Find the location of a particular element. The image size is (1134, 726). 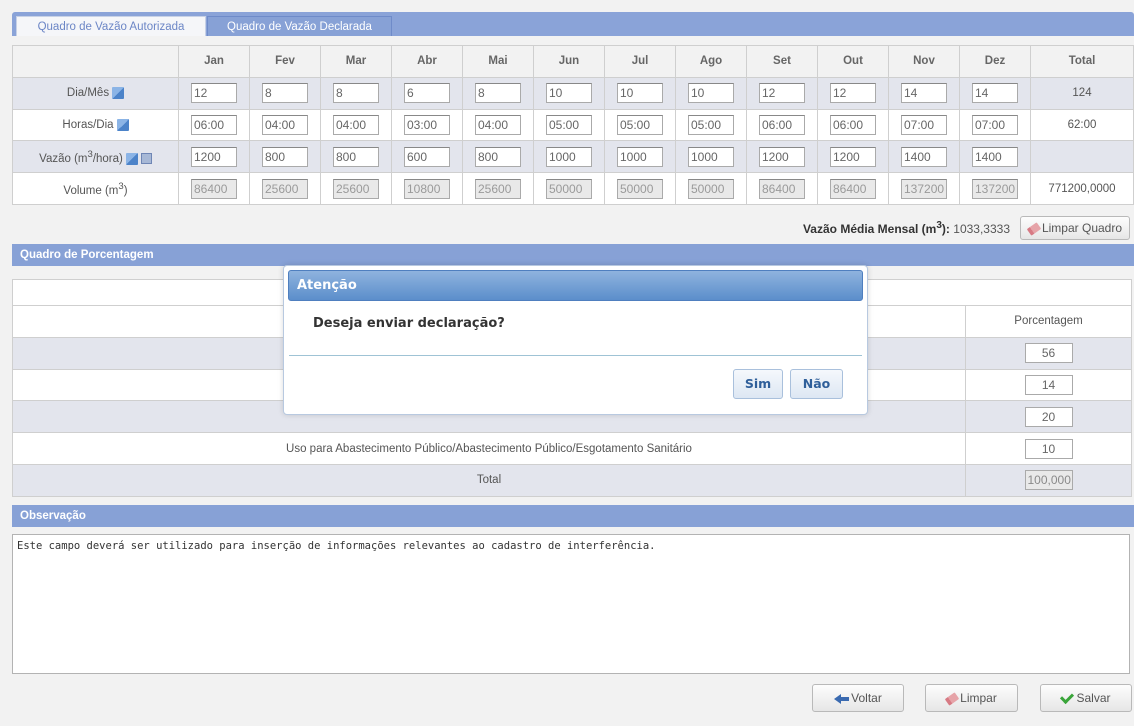

dialog-no-button: Não is located at coordinates (816, 384).